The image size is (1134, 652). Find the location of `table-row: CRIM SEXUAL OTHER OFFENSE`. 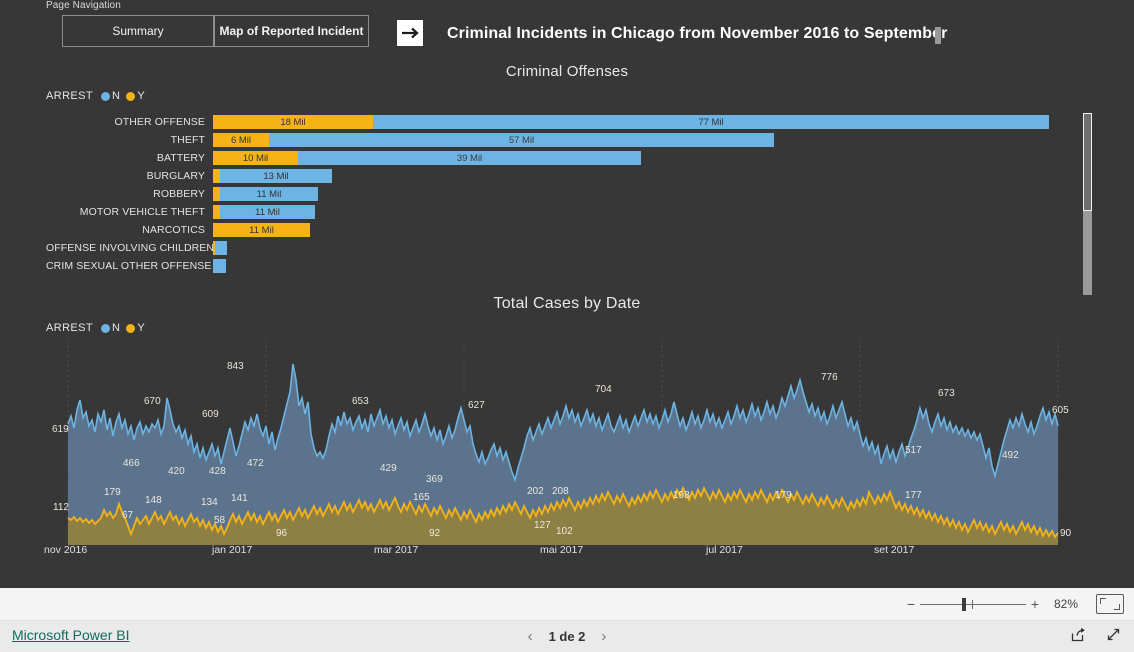

table-row: CRIM SEXUAL OTHER OFFENSE is located at coordinates (565, 266).